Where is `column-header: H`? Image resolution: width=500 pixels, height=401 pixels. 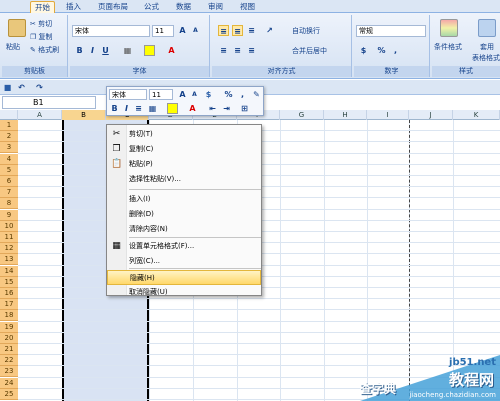 column-header: H is located at coordinates (345, 115).